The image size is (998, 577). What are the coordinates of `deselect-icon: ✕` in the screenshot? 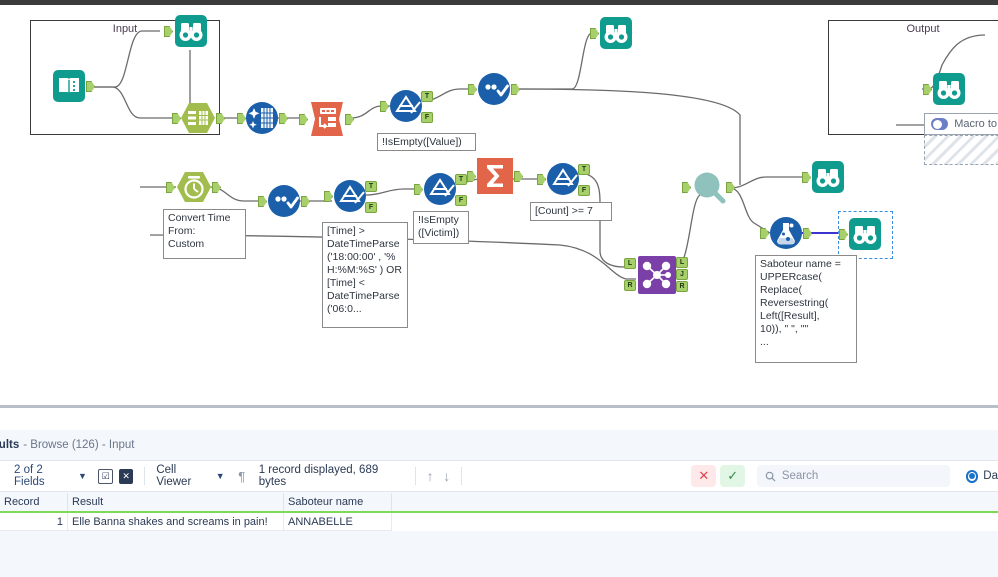 It's located at (126, 476).